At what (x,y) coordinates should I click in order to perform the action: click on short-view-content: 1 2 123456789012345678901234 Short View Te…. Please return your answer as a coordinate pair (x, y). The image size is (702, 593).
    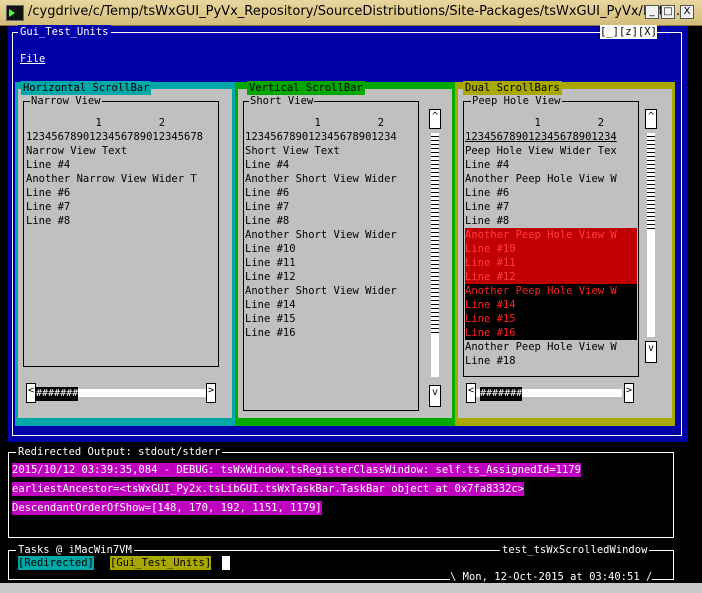
    Looking at the image, I should click on (331, 228).